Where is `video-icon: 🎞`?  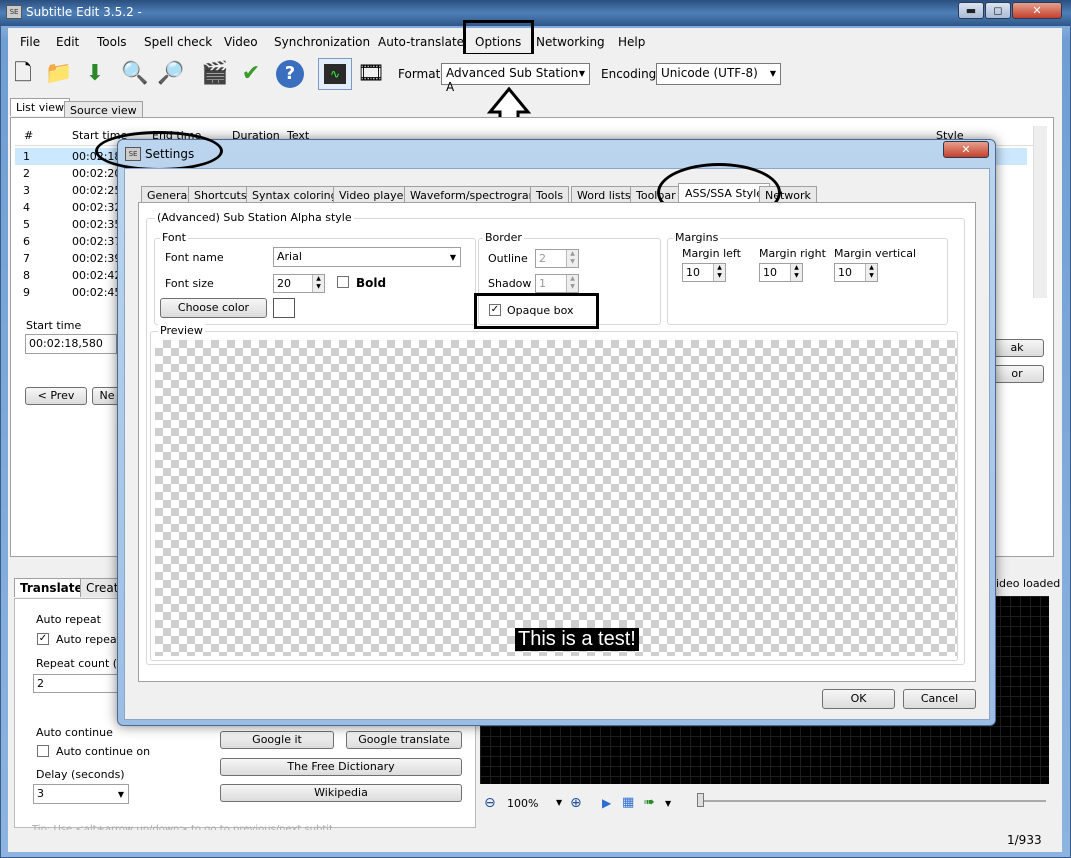
video-icon: 🎞 is located at coordinates (371, 74).